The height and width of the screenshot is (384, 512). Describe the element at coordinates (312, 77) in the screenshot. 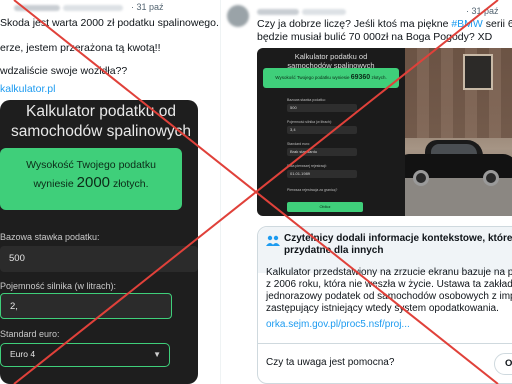

I see `mini-tax-text: Wysokość Twojego podatku wyniesie` at that location.